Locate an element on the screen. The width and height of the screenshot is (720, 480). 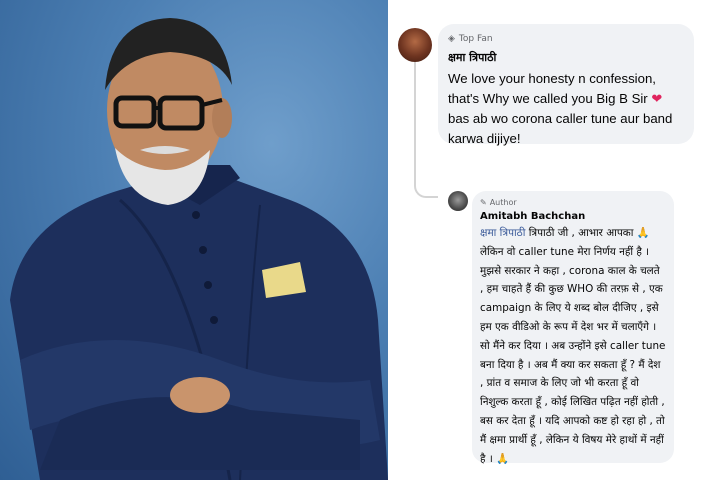
comment-author: क्षमा त्रिपाठी is located at coordinates (566, 57).